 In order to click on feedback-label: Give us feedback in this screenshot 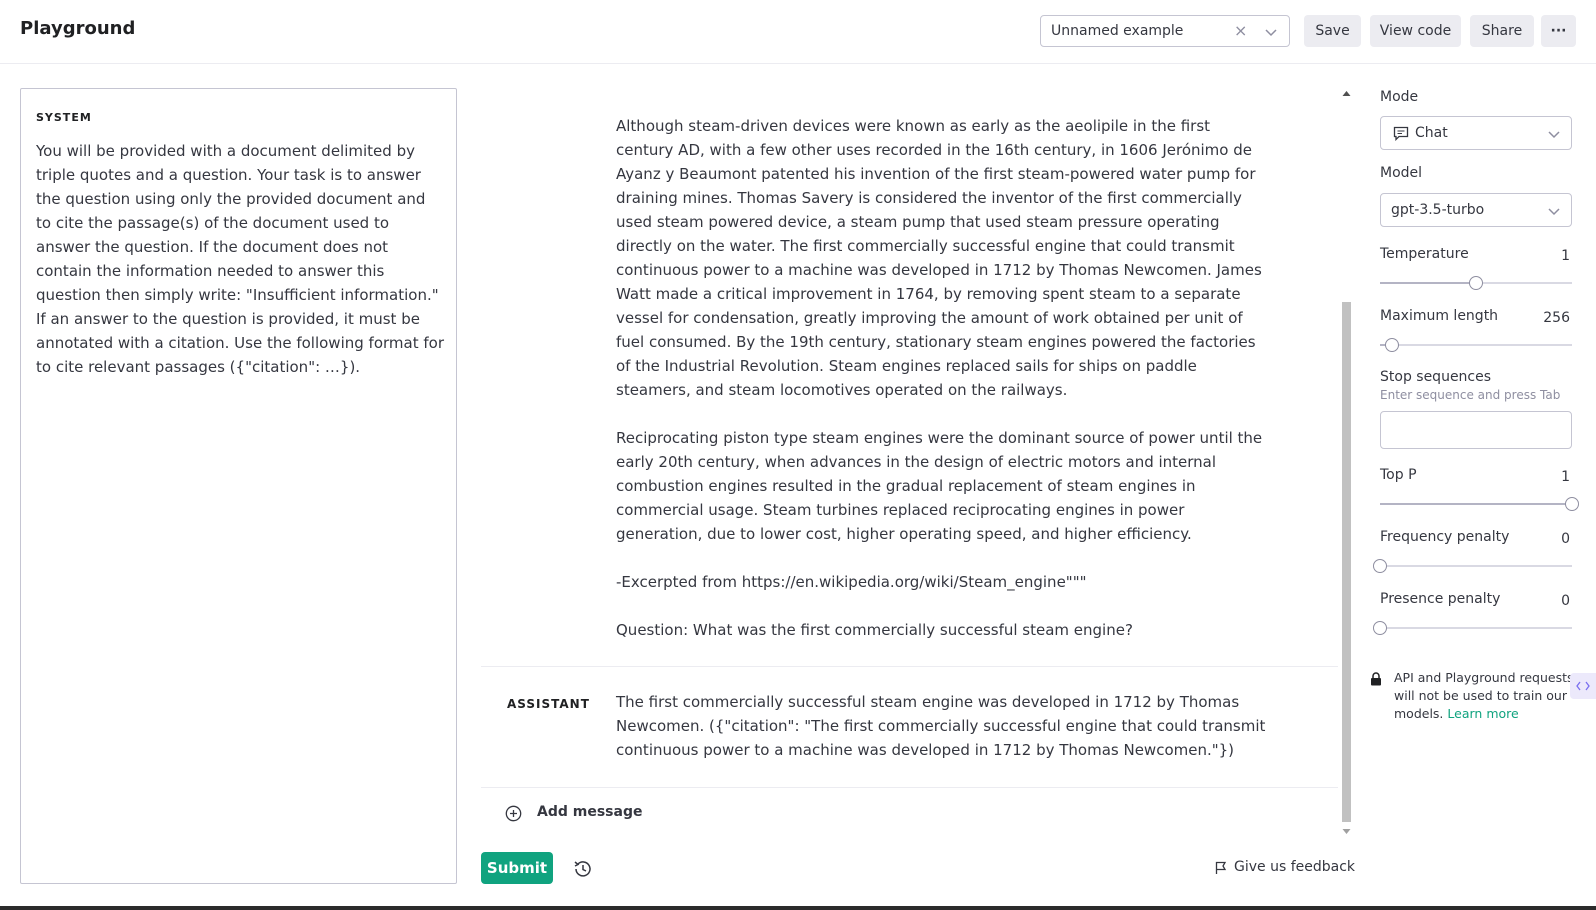, I will do `click(1295, 867)`.